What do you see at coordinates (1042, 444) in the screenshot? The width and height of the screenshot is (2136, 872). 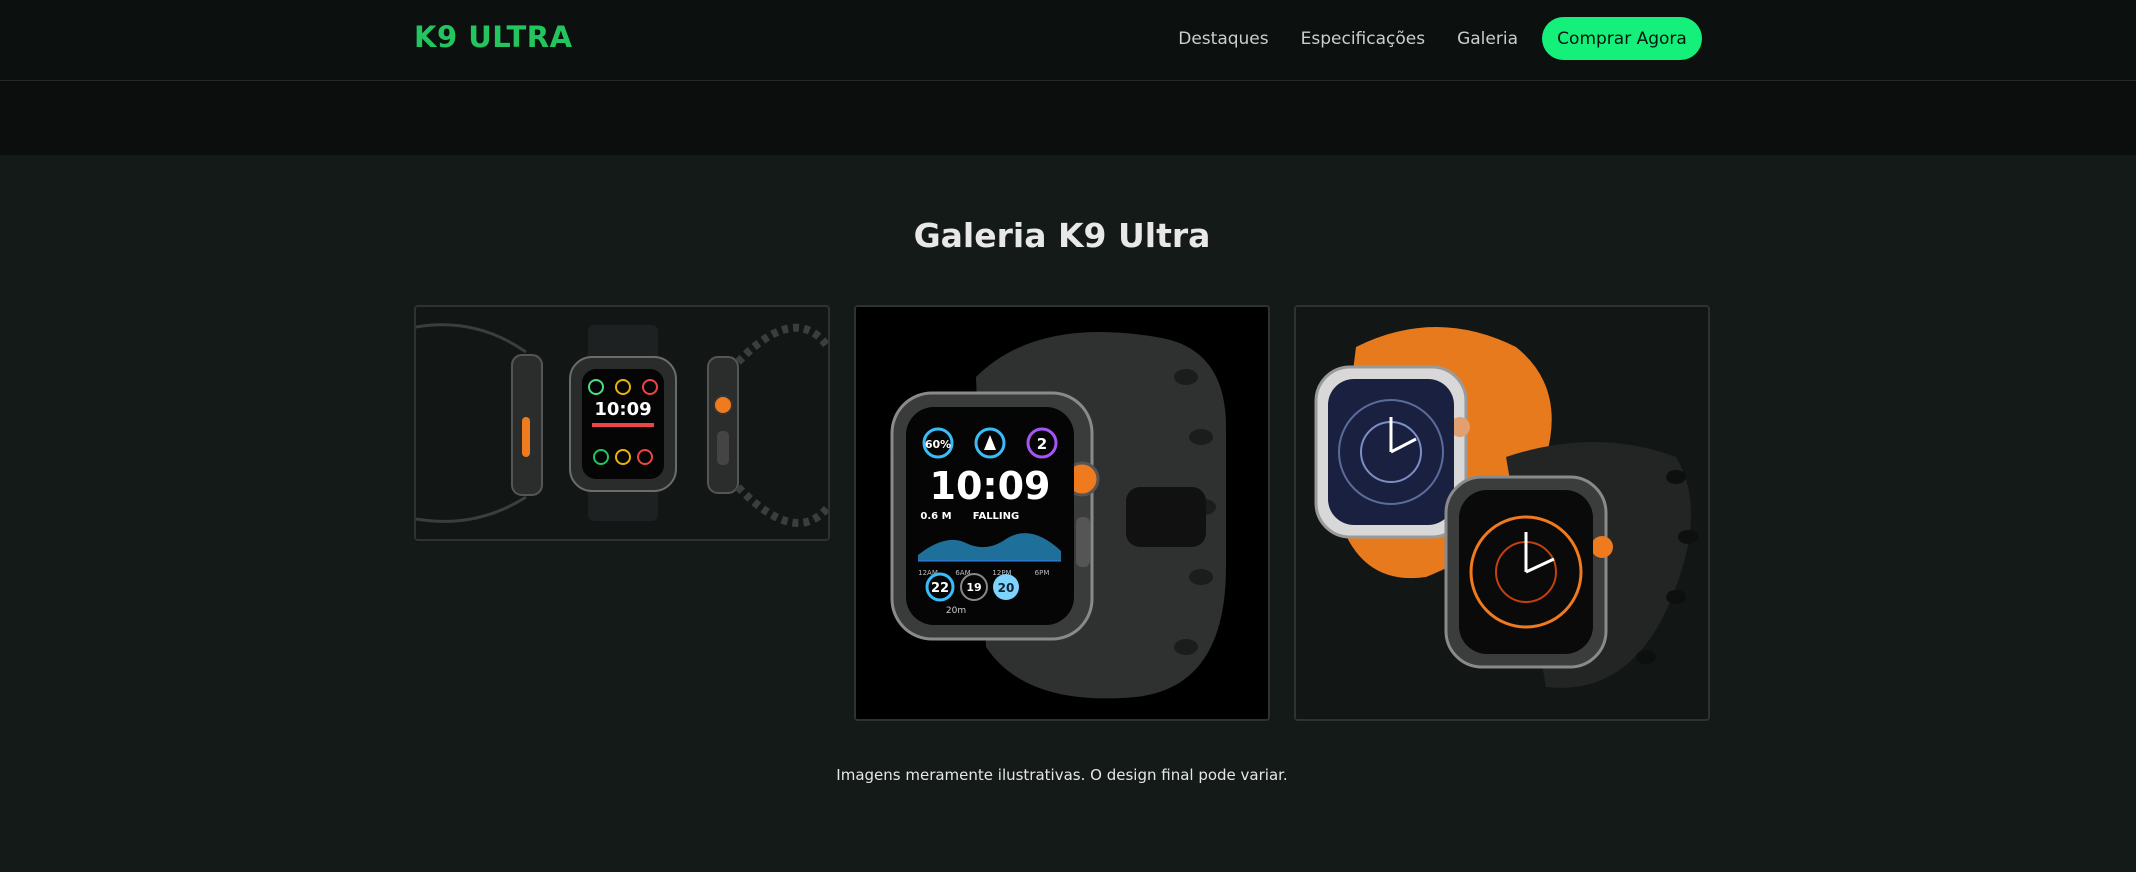 I see `ring-complication: 2` at bounding box center [1042, 444].